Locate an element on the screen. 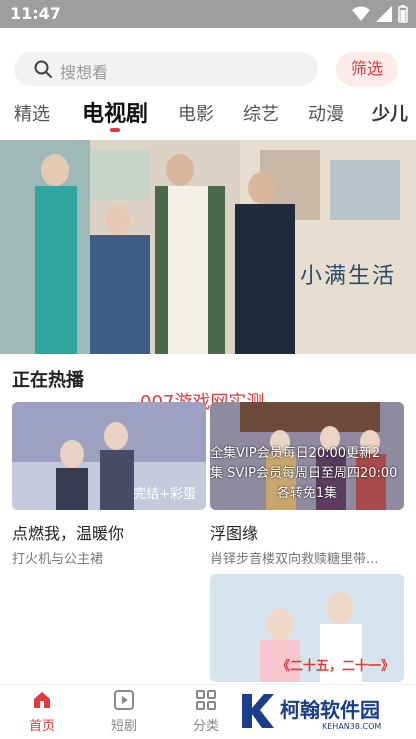  signal-icon is located at coordinates (384, 14).